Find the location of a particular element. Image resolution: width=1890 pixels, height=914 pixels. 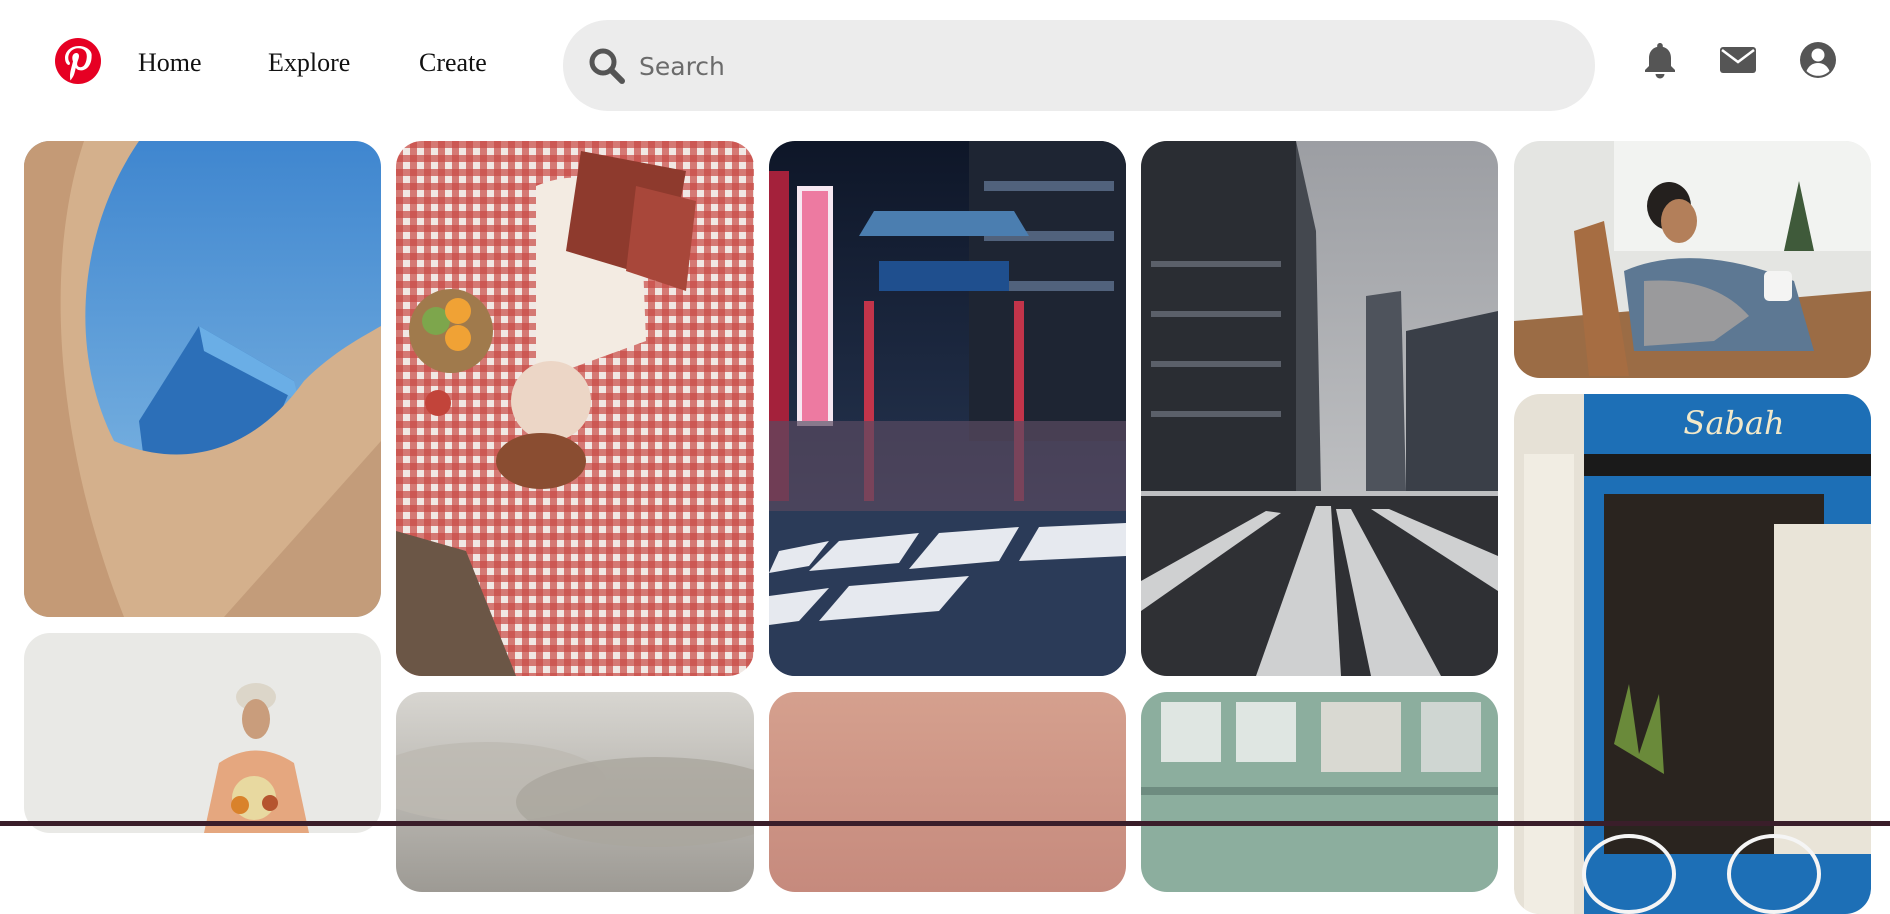

pin-chinatown is located at coordinates (947, 408).